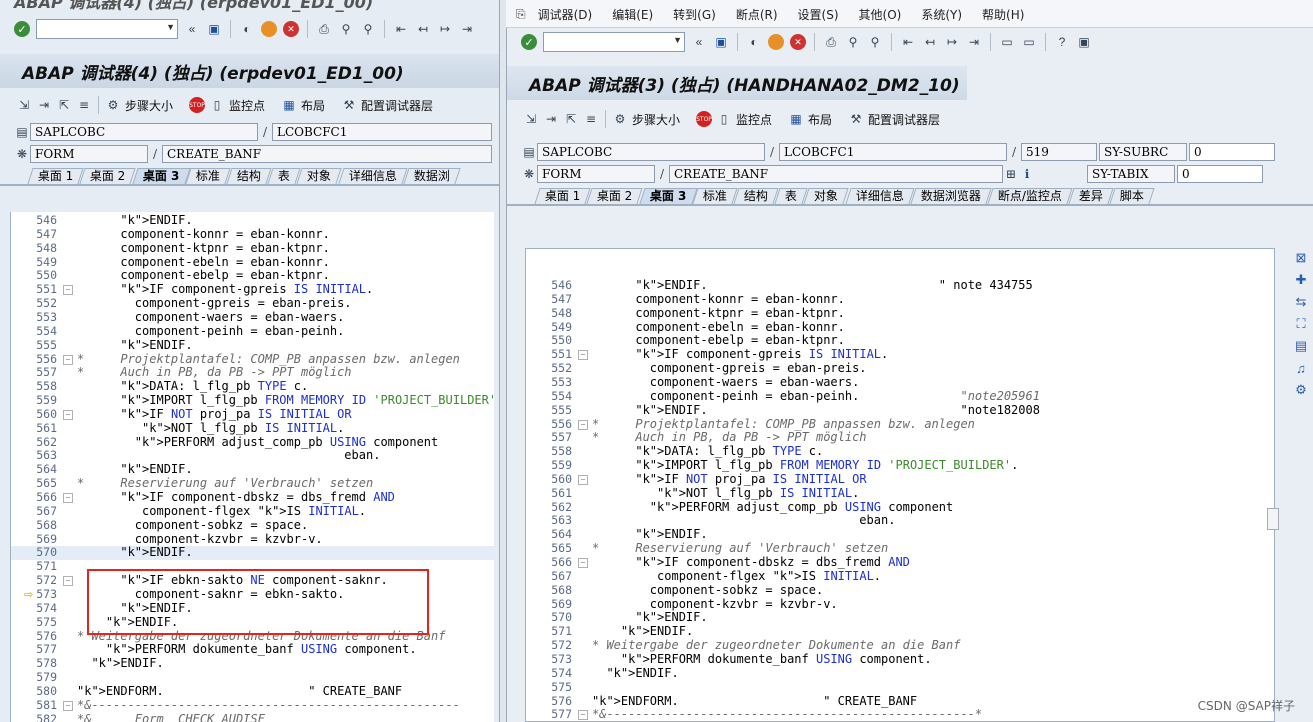  What do you see at coordinates (1003, 14) in the screenshot?
I see `menu-item-7: 帮助(H)` at bounding box center [1003, 14].